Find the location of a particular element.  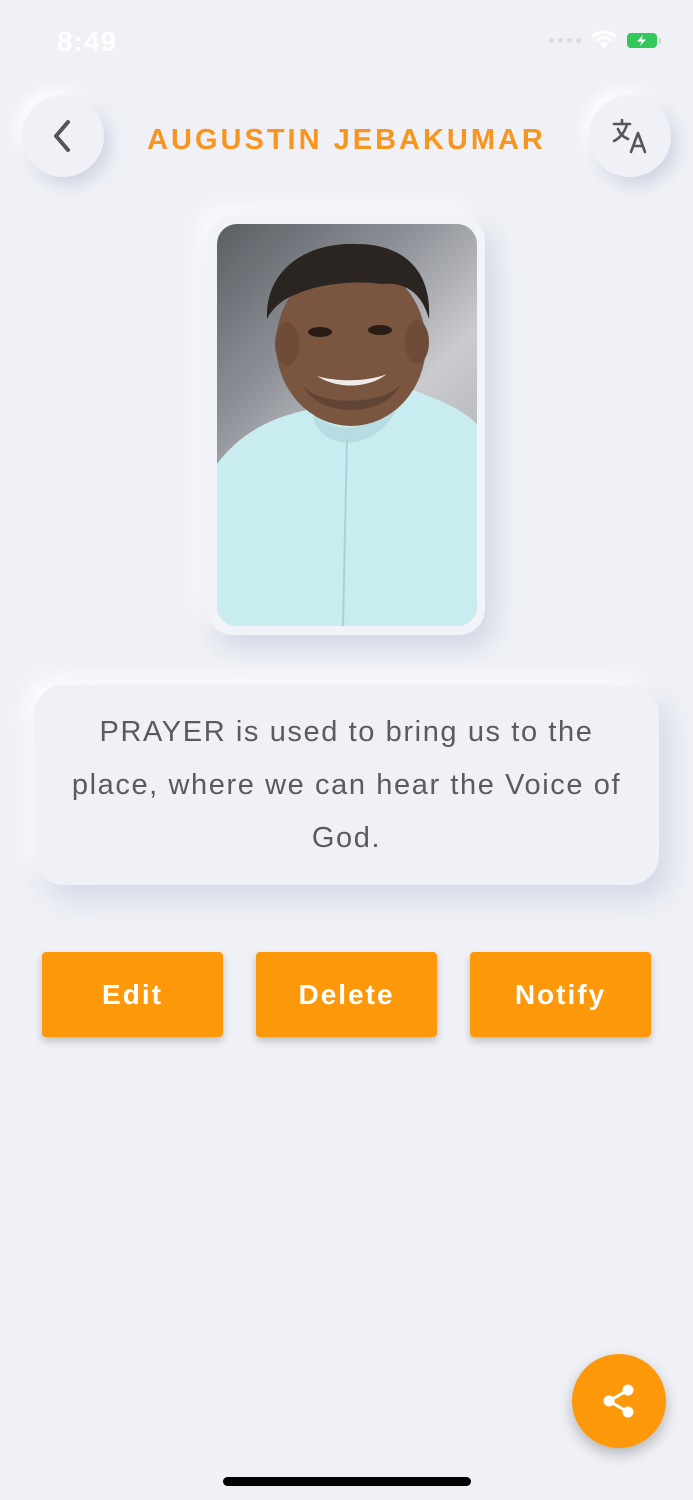

chevron-left-icon is located at coordinates (62, 136).